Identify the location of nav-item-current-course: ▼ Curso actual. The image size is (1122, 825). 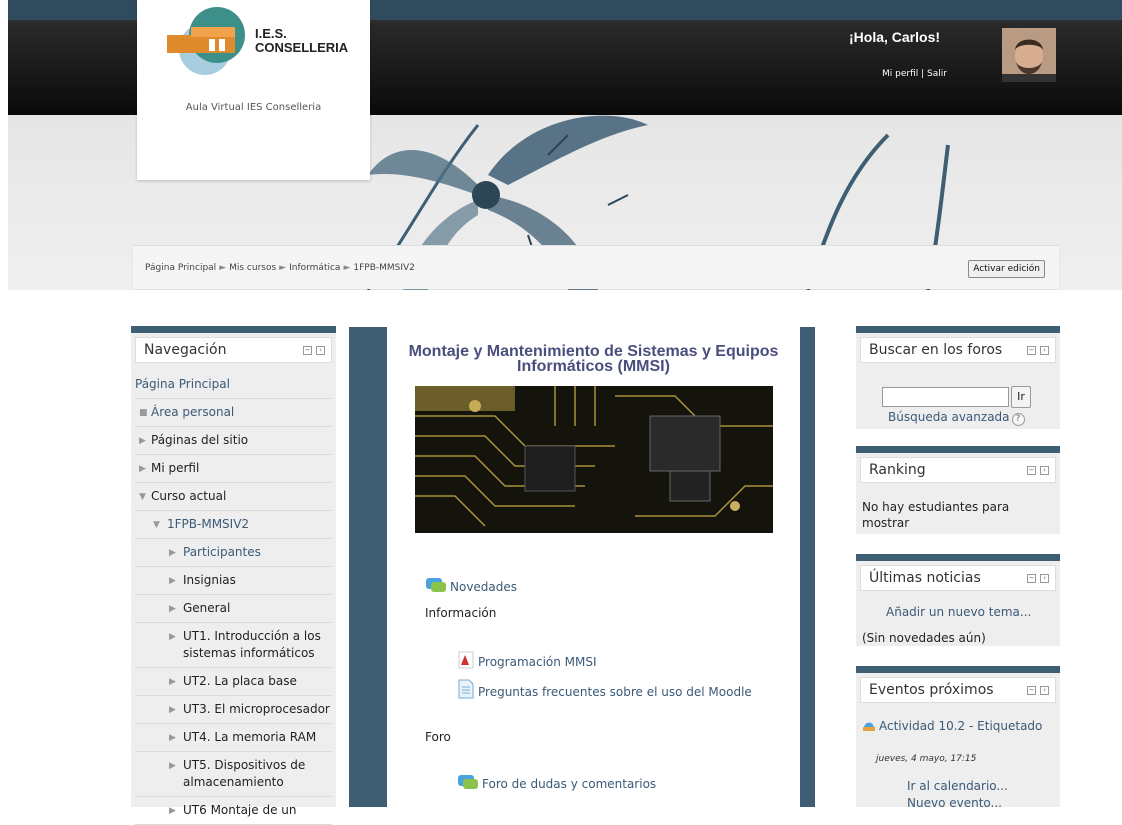
(233, 497).